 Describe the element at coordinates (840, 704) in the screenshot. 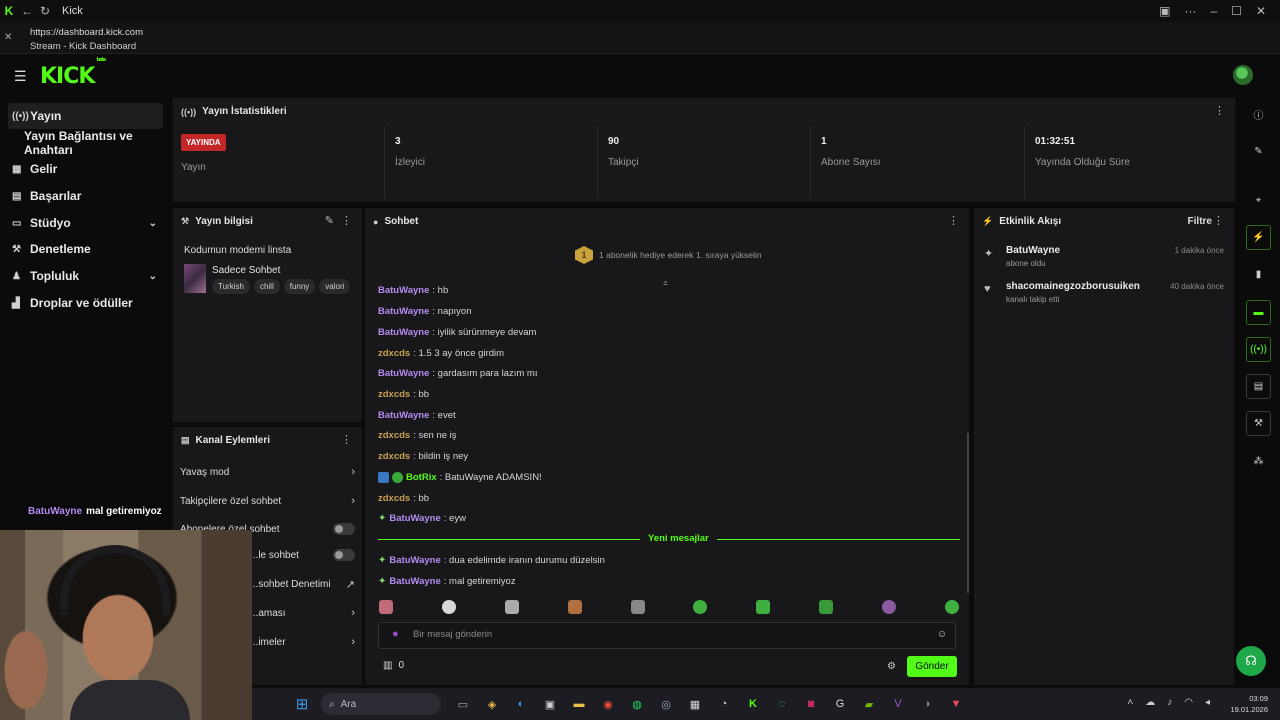

I see `app-icon: G` at that location.